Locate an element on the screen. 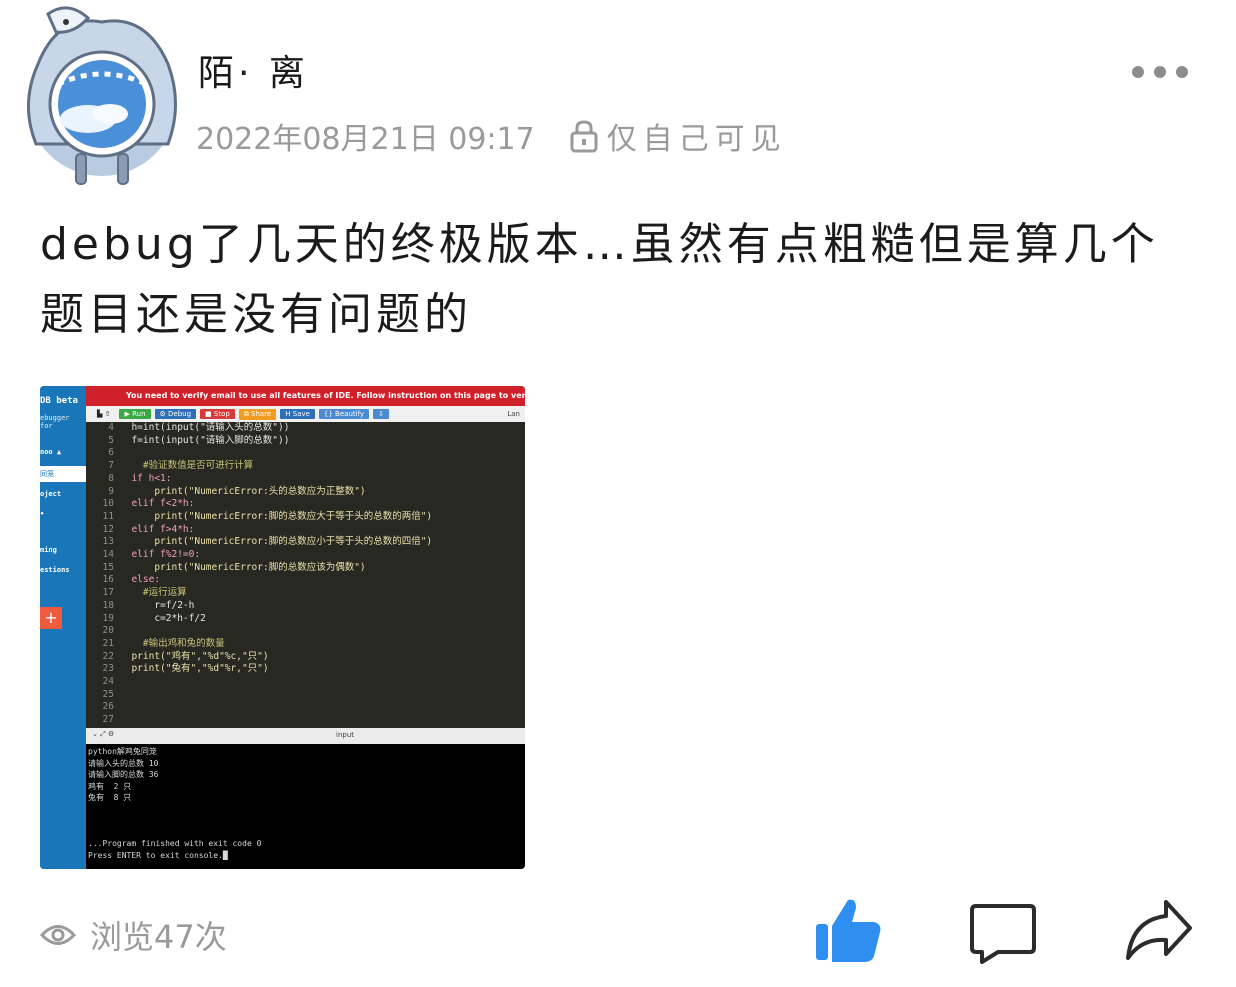  ide-file-icon: ▙ ⇧ is located at coordinates (104, 414).